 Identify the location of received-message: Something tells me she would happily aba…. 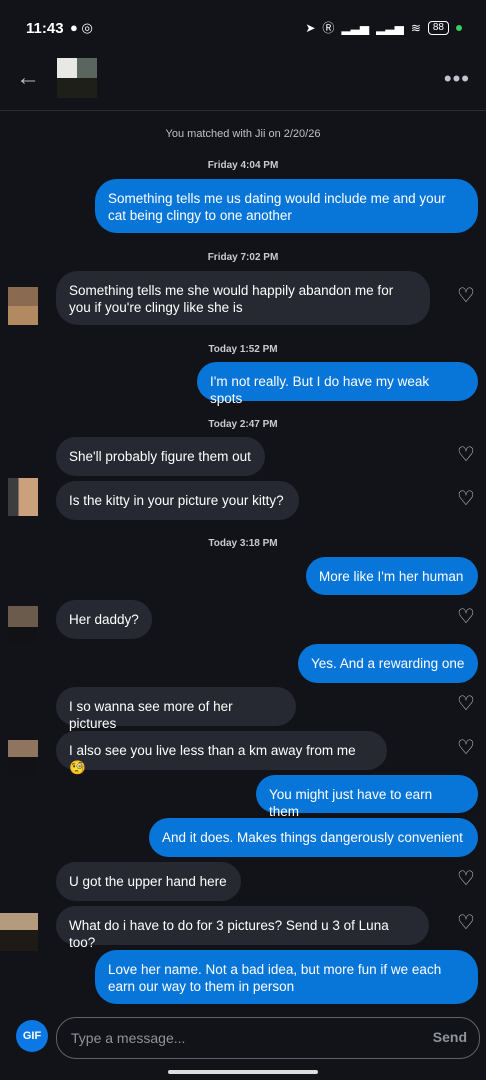
(243, 298).